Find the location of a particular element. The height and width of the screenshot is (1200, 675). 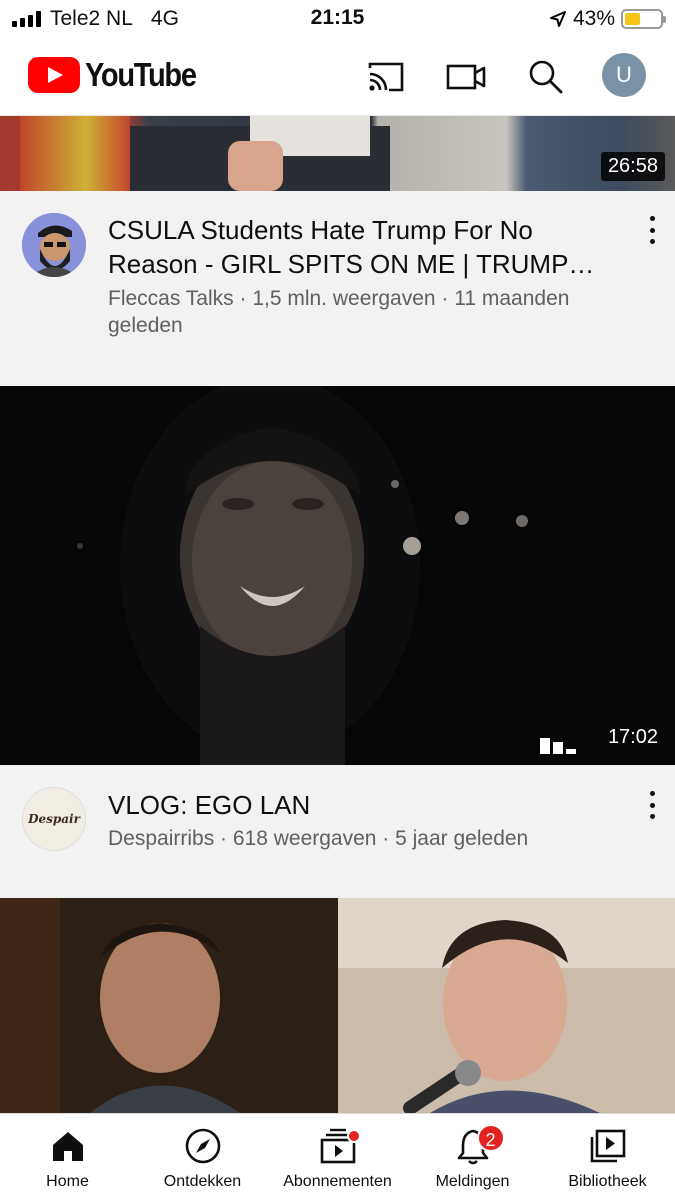

bottom-navigation: Home Ontdekken Abonnementen 2 Meldingen is located at coordinates (337, 1156).